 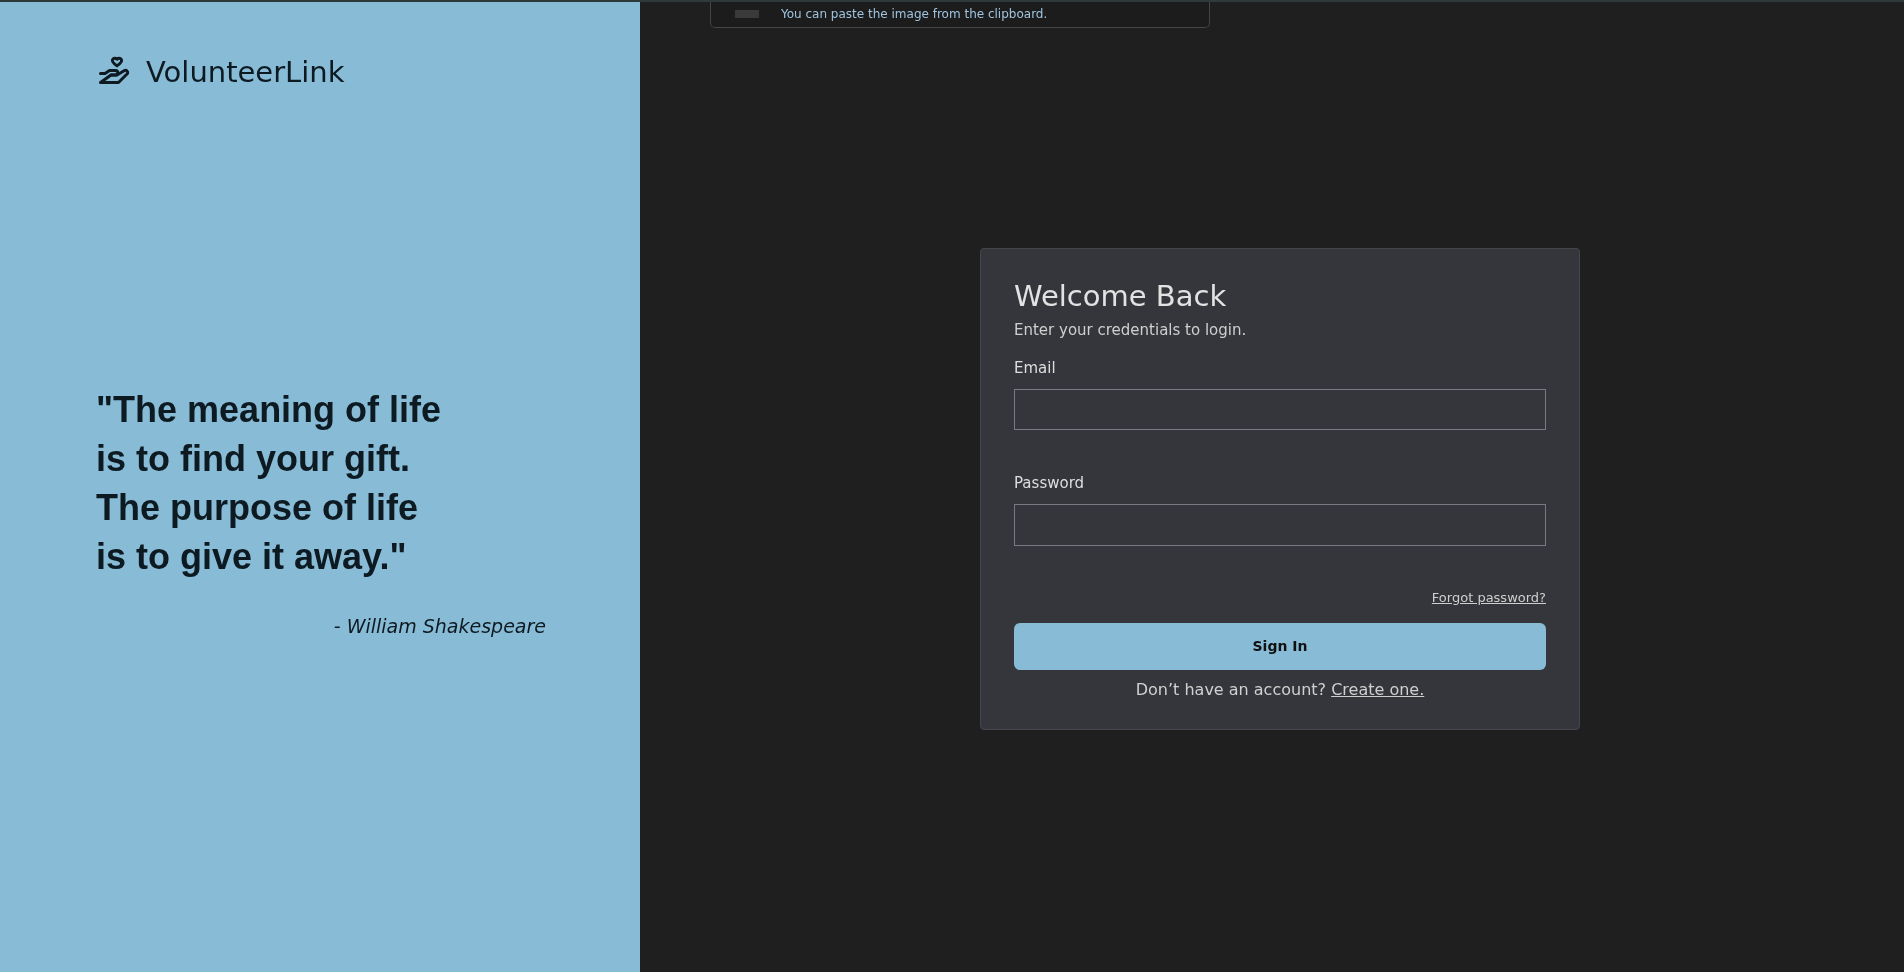 I want to click on field-label: Password, so click(x=1050, y=483).